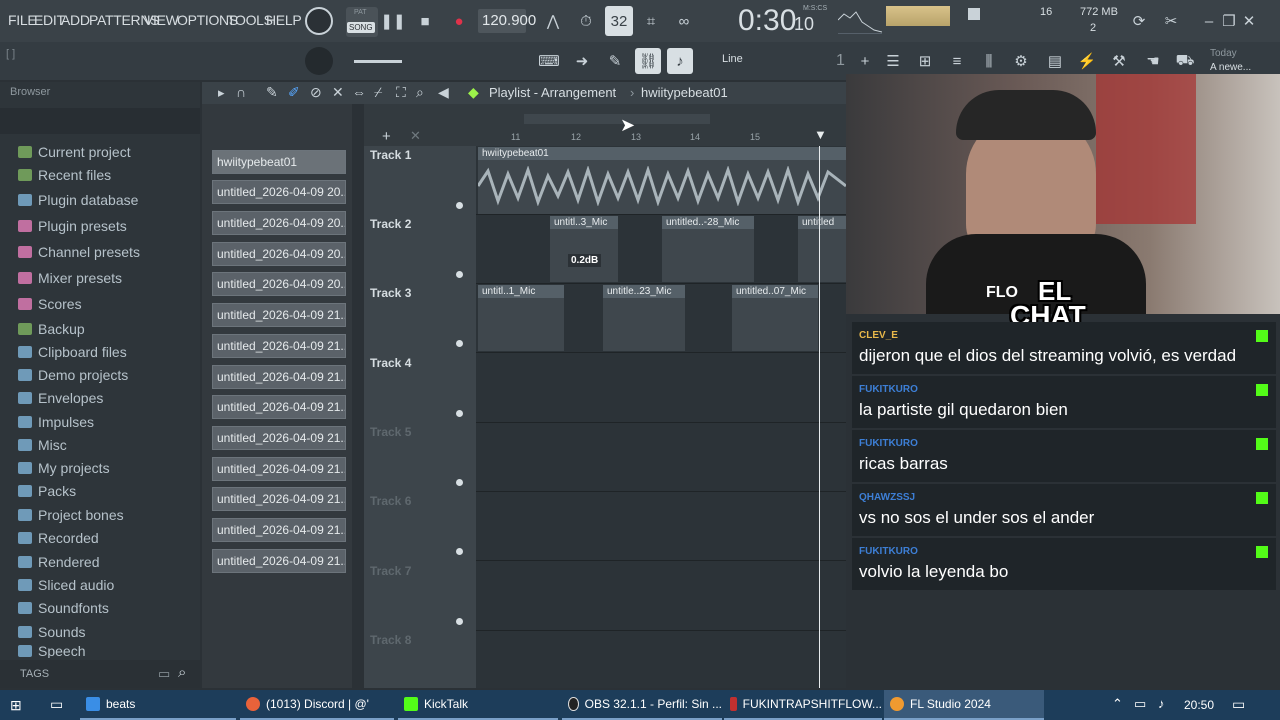  What do you see at coordinates (1185, 61) in the screenshot?
I see `cart-icon: ⛟` at bounding box center [1185, 61].